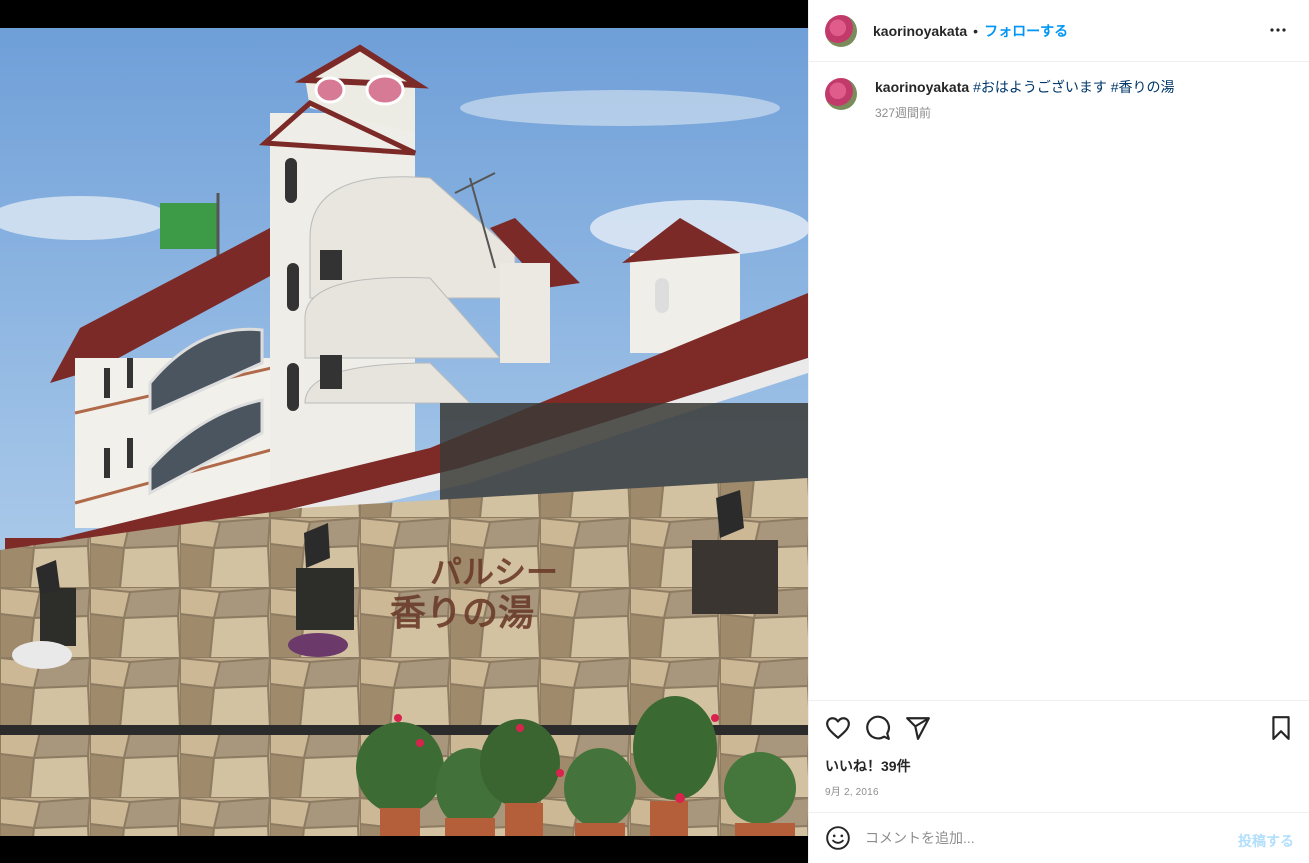 The image size is (1309, 863). I want to click on photo-sign-line1: パルシー, so click(494, 572).